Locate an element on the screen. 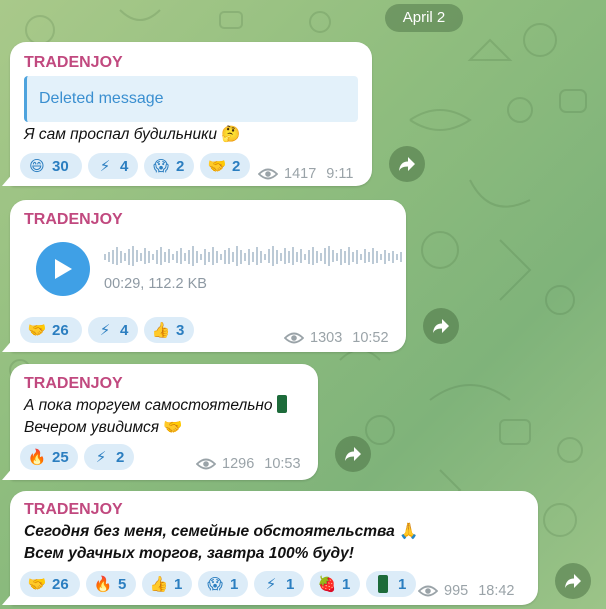 The height and width of the screenshot is (609, 606). voice-waveform is located at coordinates (254, 256).